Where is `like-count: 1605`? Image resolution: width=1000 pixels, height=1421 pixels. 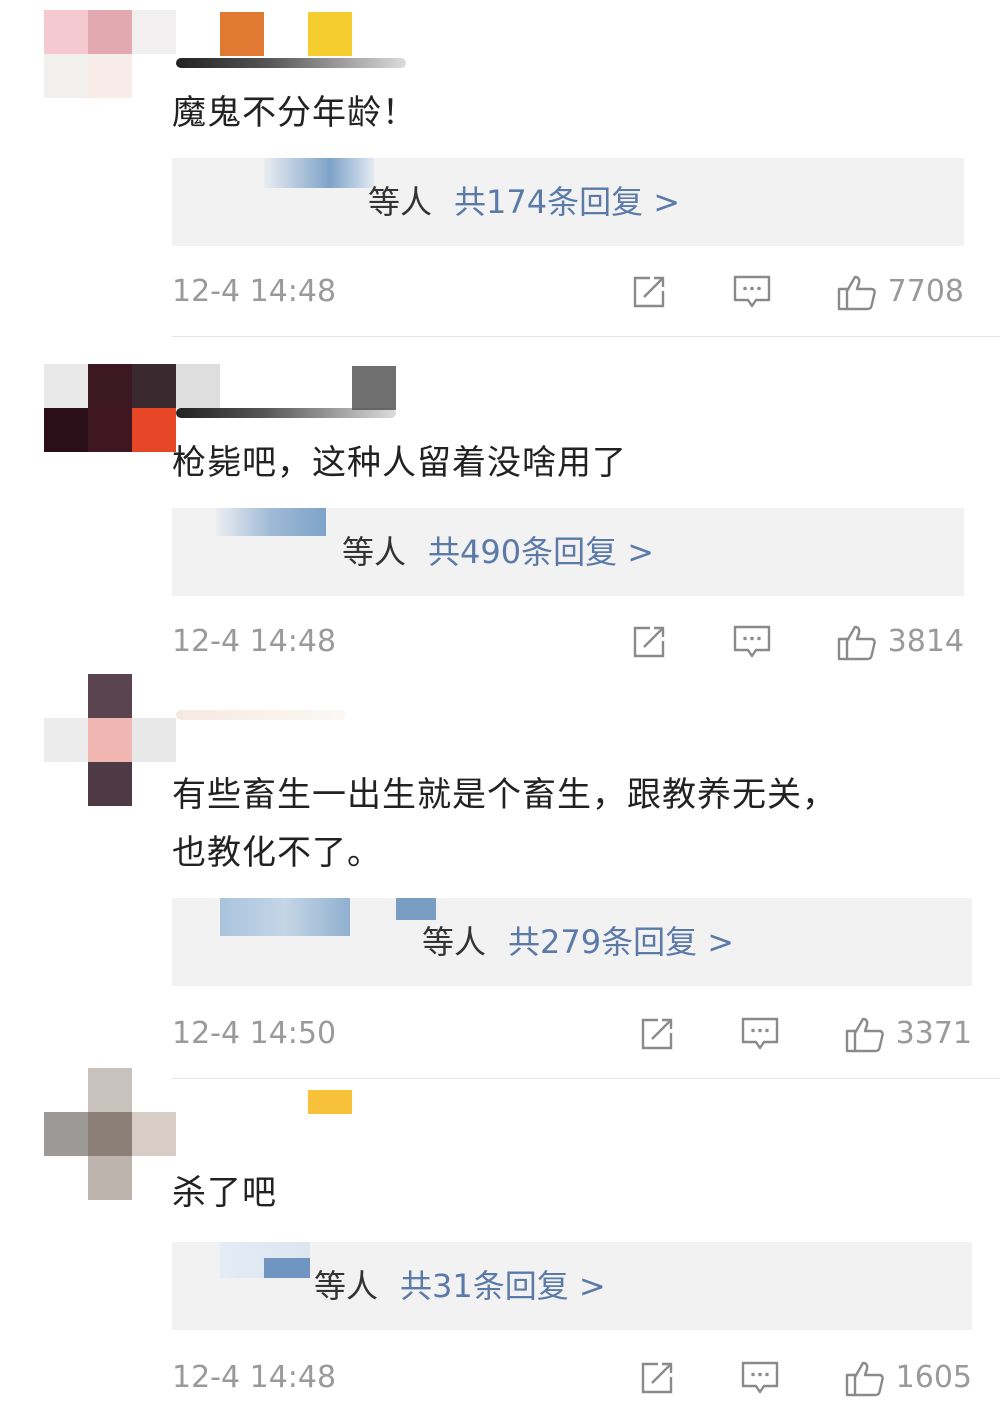
like-count: 1605 is located at coordinates (933, 1377).